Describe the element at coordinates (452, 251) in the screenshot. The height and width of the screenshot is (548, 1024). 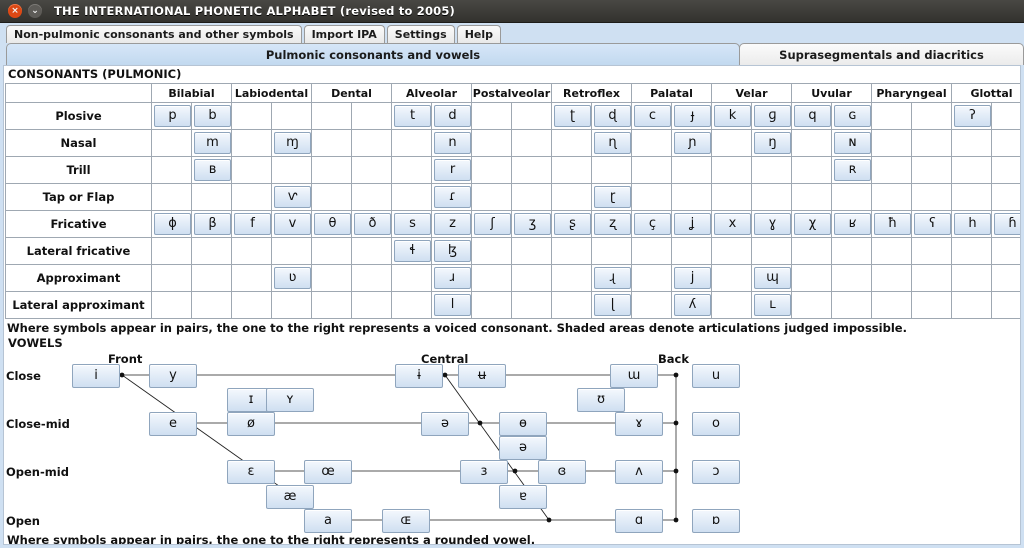
I see `ipa-symbol-button: ɮ` at that location.